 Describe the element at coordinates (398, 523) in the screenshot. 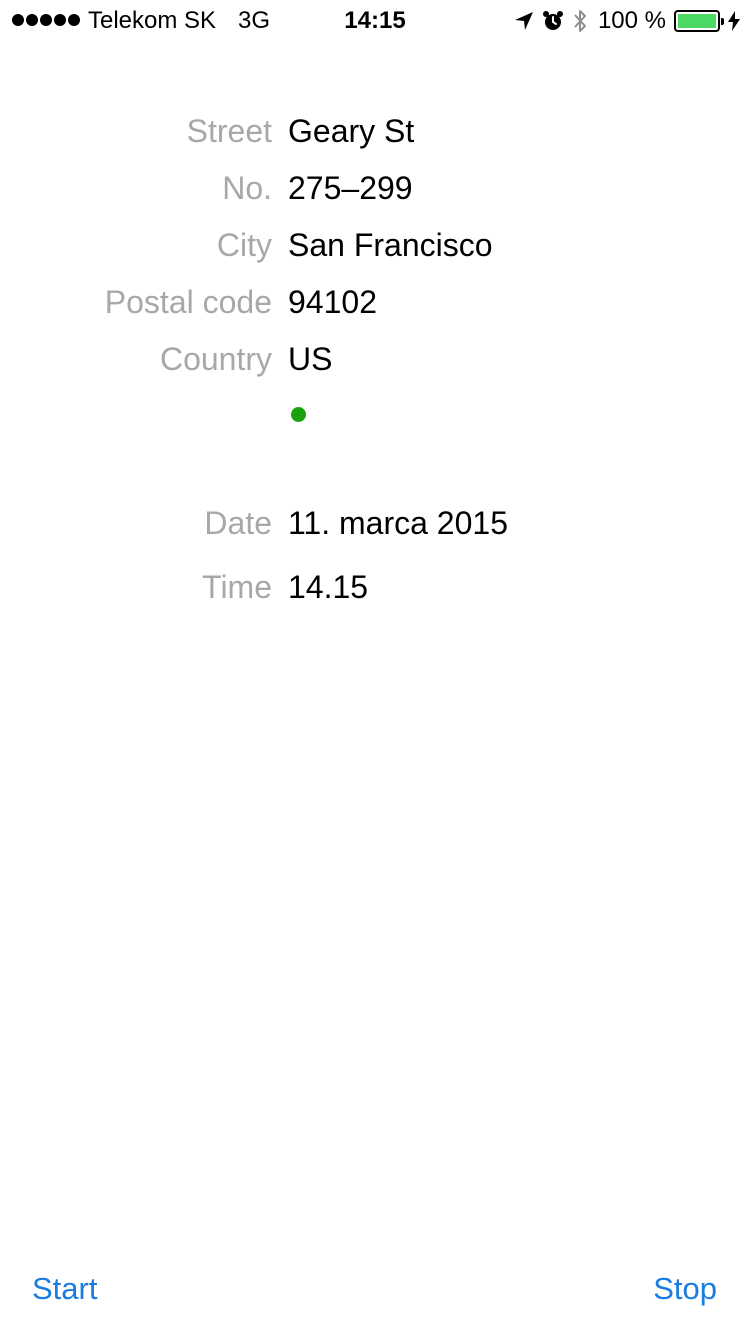

I see `date-value: 11. marca 2015` at that location.